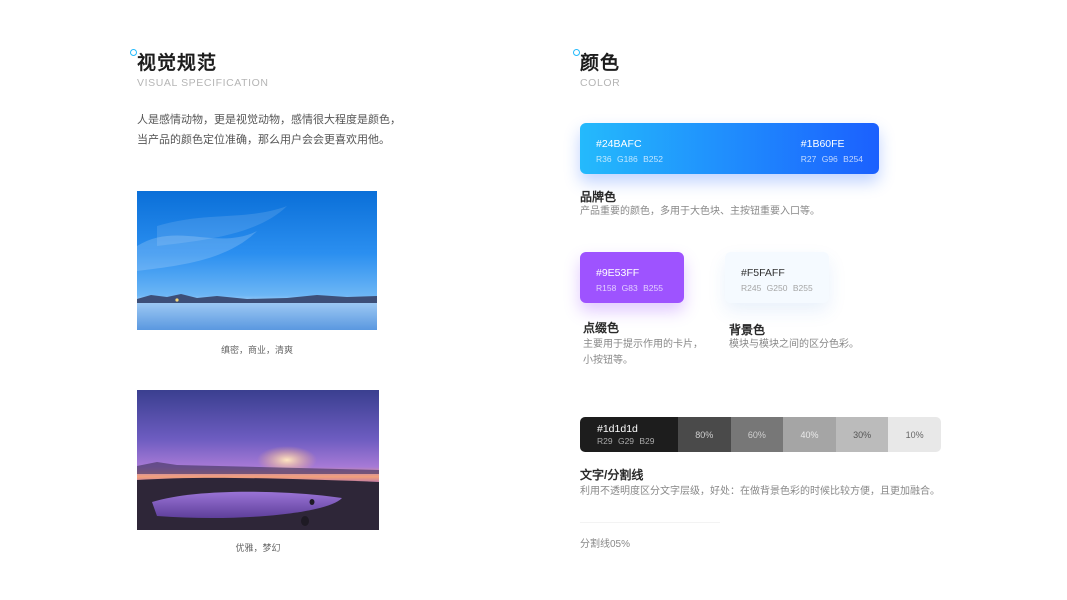  Describe the element at coordinates (626, 441) in the screenshot. I see `text-base-rgb: R29 G29 B29` at that location.